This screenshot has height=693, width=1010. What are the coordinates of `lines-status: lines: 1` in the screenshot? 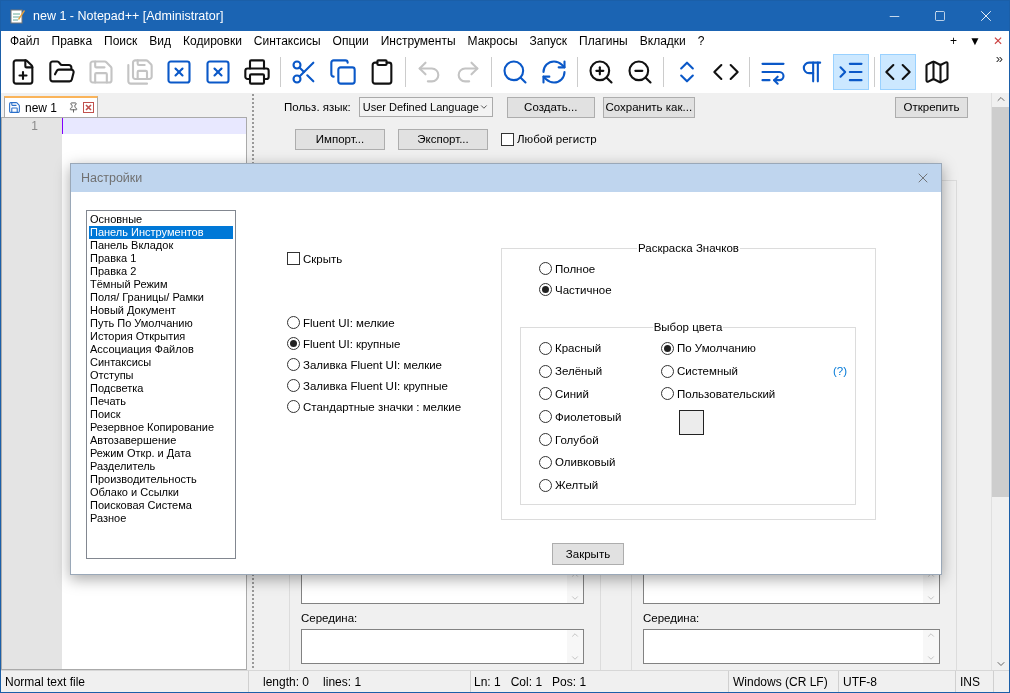 It's located at (342, 681).